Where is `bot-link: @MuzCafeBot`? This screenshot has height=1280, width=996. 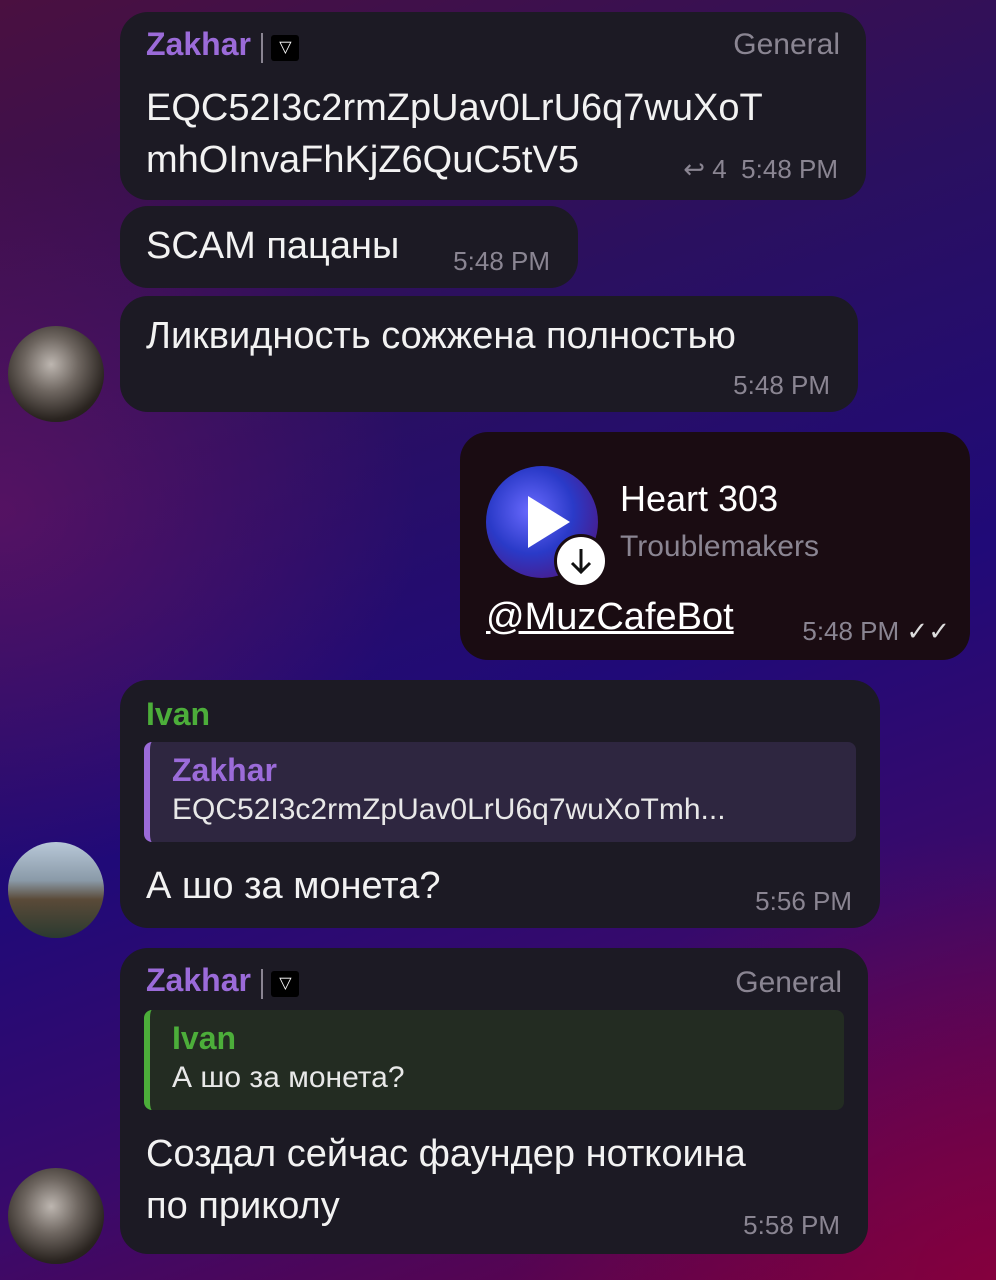 bot-link: @MuzCafeBot is located at coordinates (610, 617).